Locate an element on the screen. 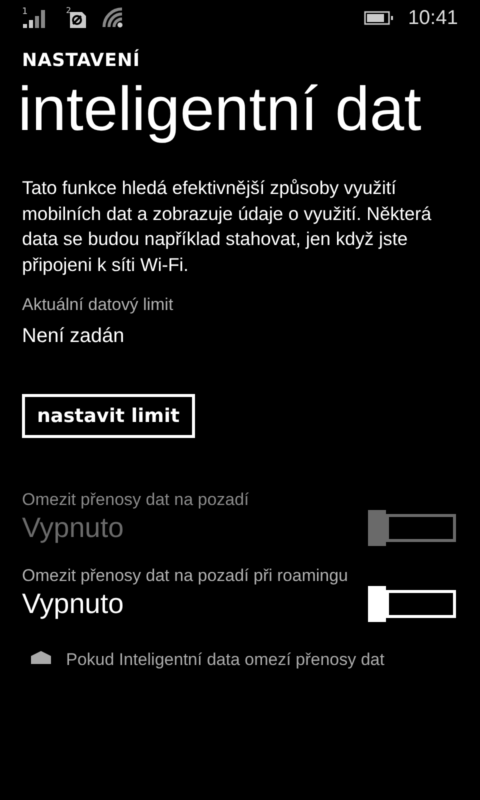 This screenshot has width=480, height=800. toggle-label: Omezit přenosy dat na pozadí is located at coordinates (135, 500).